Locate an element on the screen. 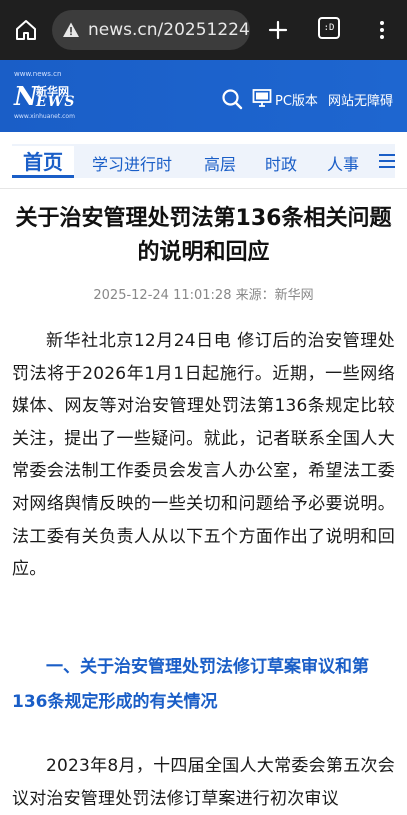 Image resolution: width=407 pixels, height=815 pixels. site-info-icon is located at coordinates (71, 30).